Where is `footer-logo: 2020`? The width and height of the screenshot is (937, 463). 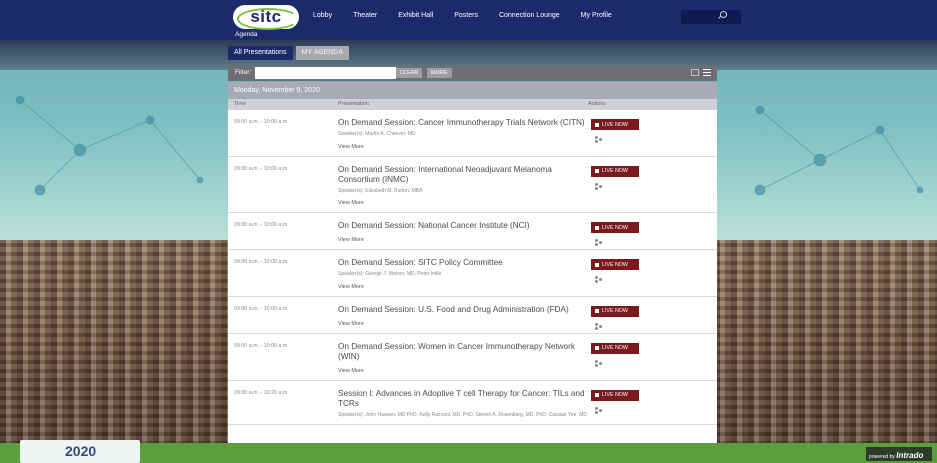
footer-logo: 2020 is located at coordinates (80, 451).